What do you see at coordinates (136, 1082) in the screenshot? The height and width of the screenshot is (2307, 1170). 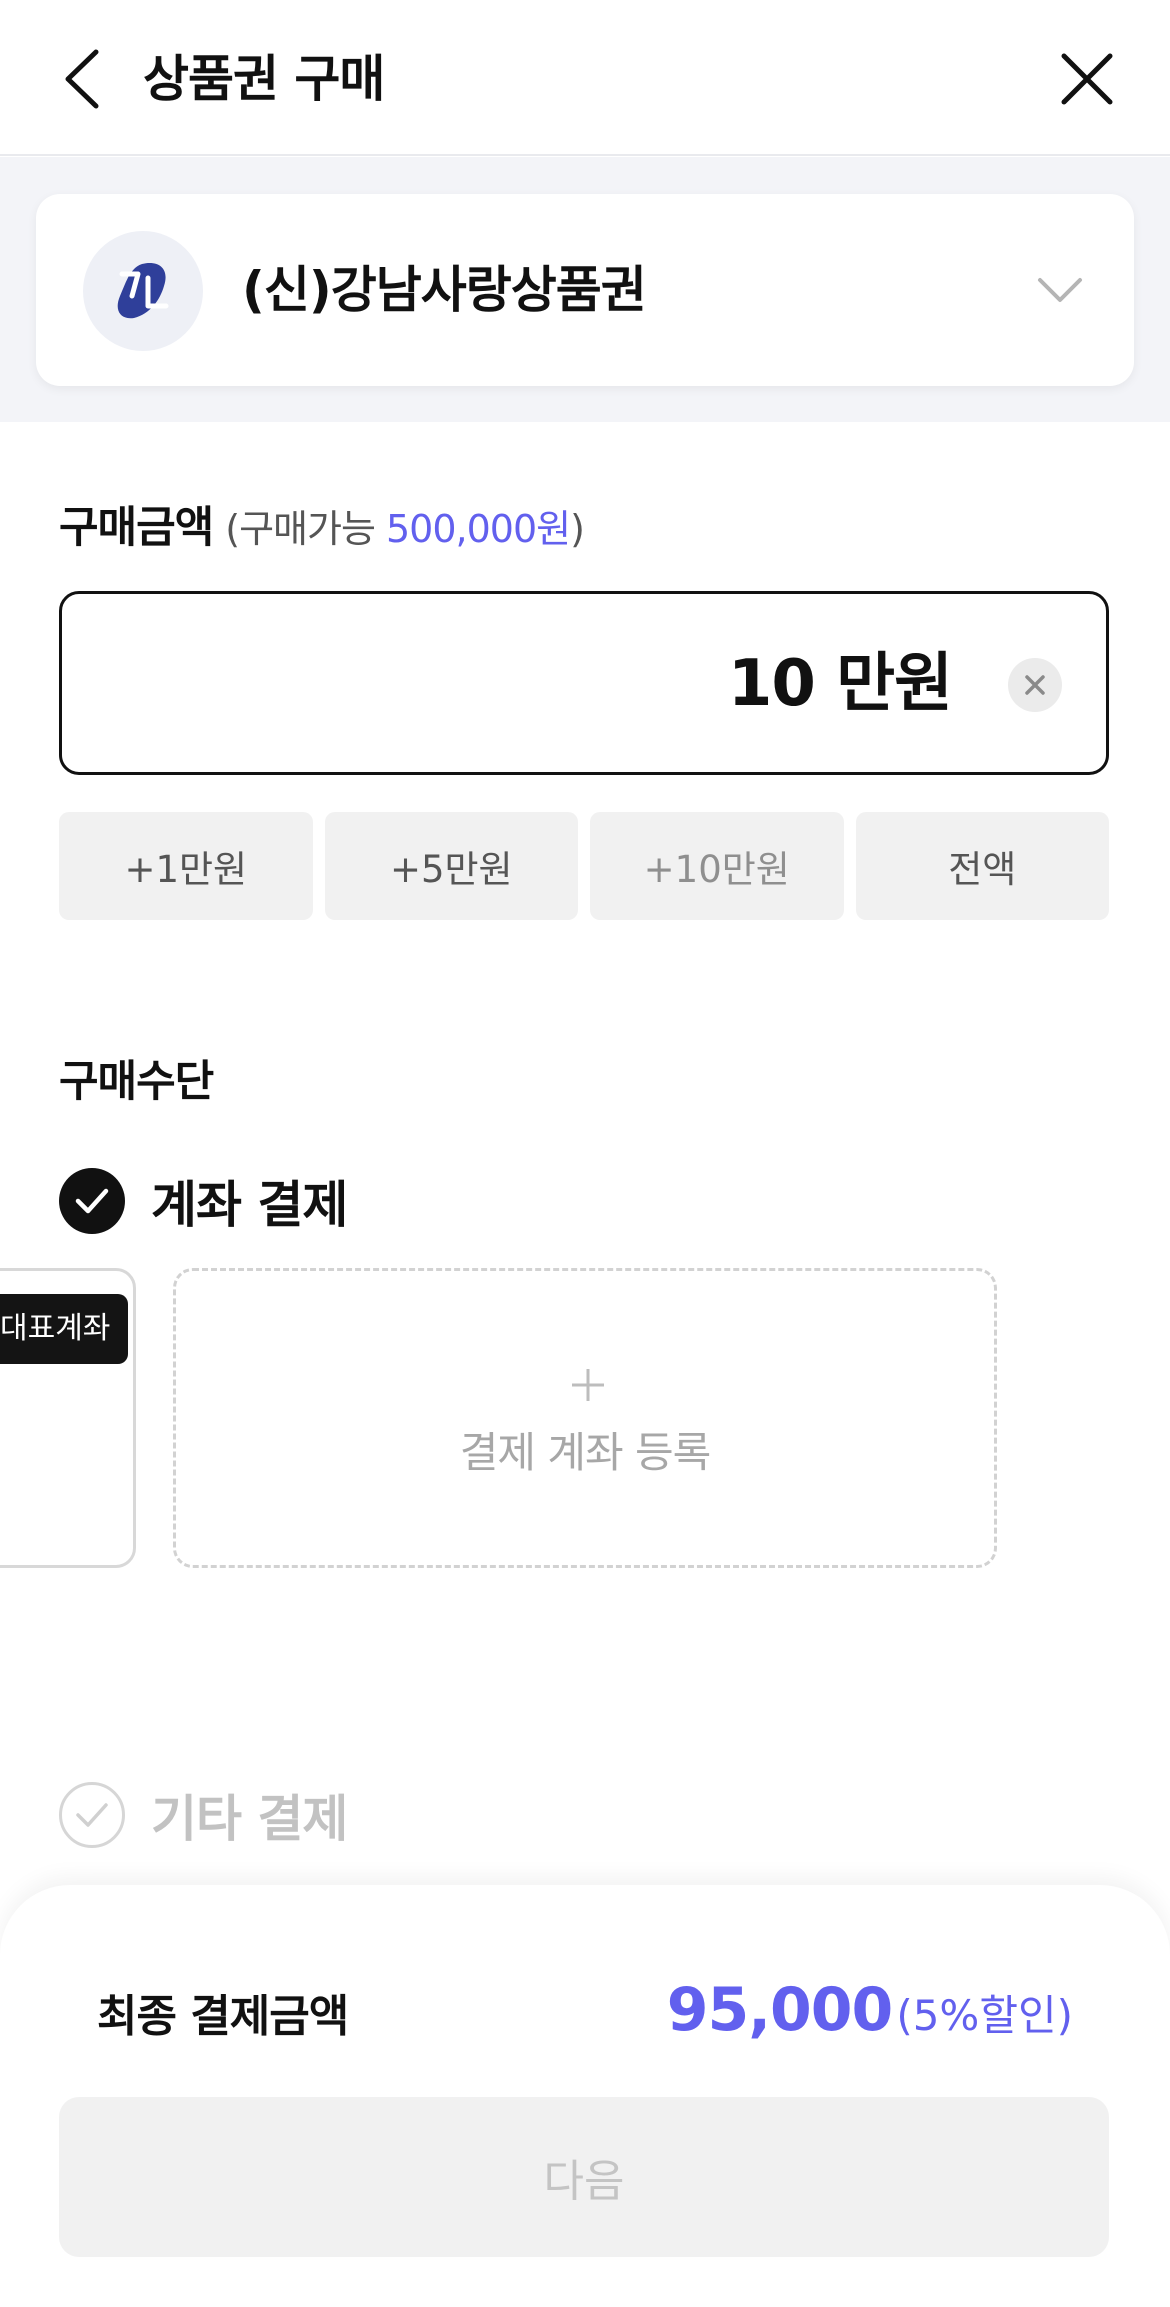 I see `payment-method-label: 구매수단` at bounding box center [136, 1082].